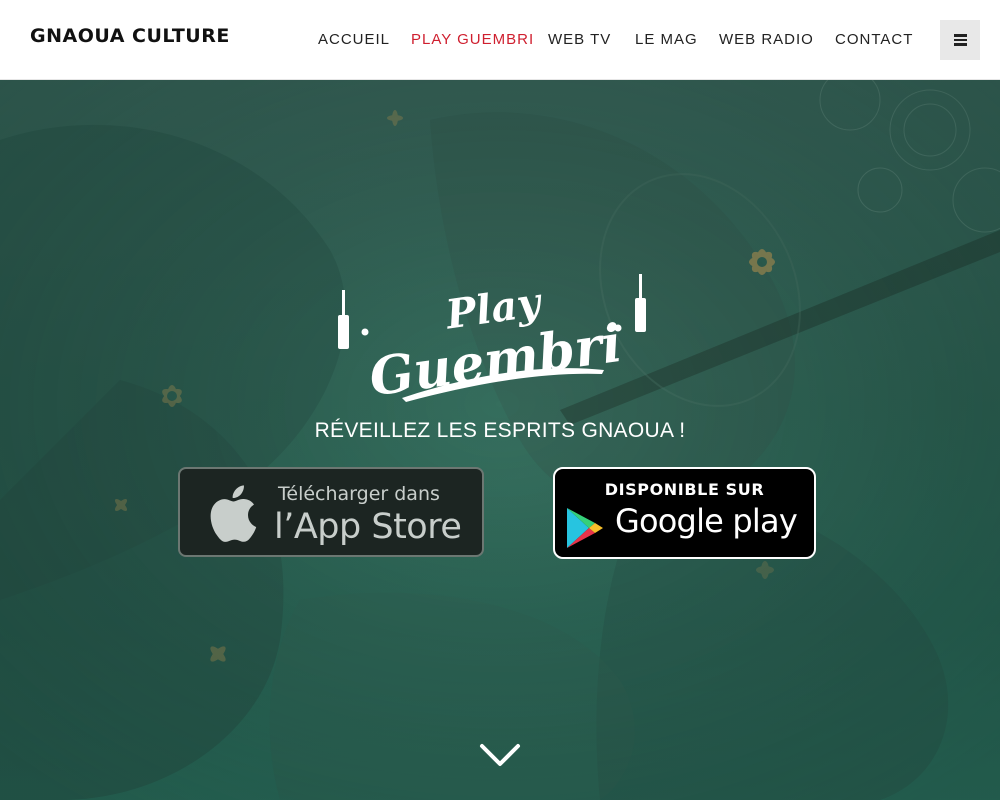  I want to click on nav-item-contact: CONTACT, so click(874, 39).